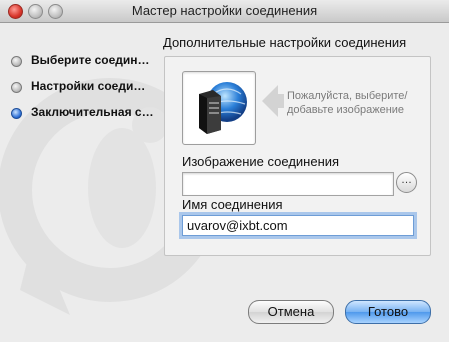 This screenshot has width=449, height=342. I want to click on title-bar: Мастер настройки соединения, so click(224, 11).